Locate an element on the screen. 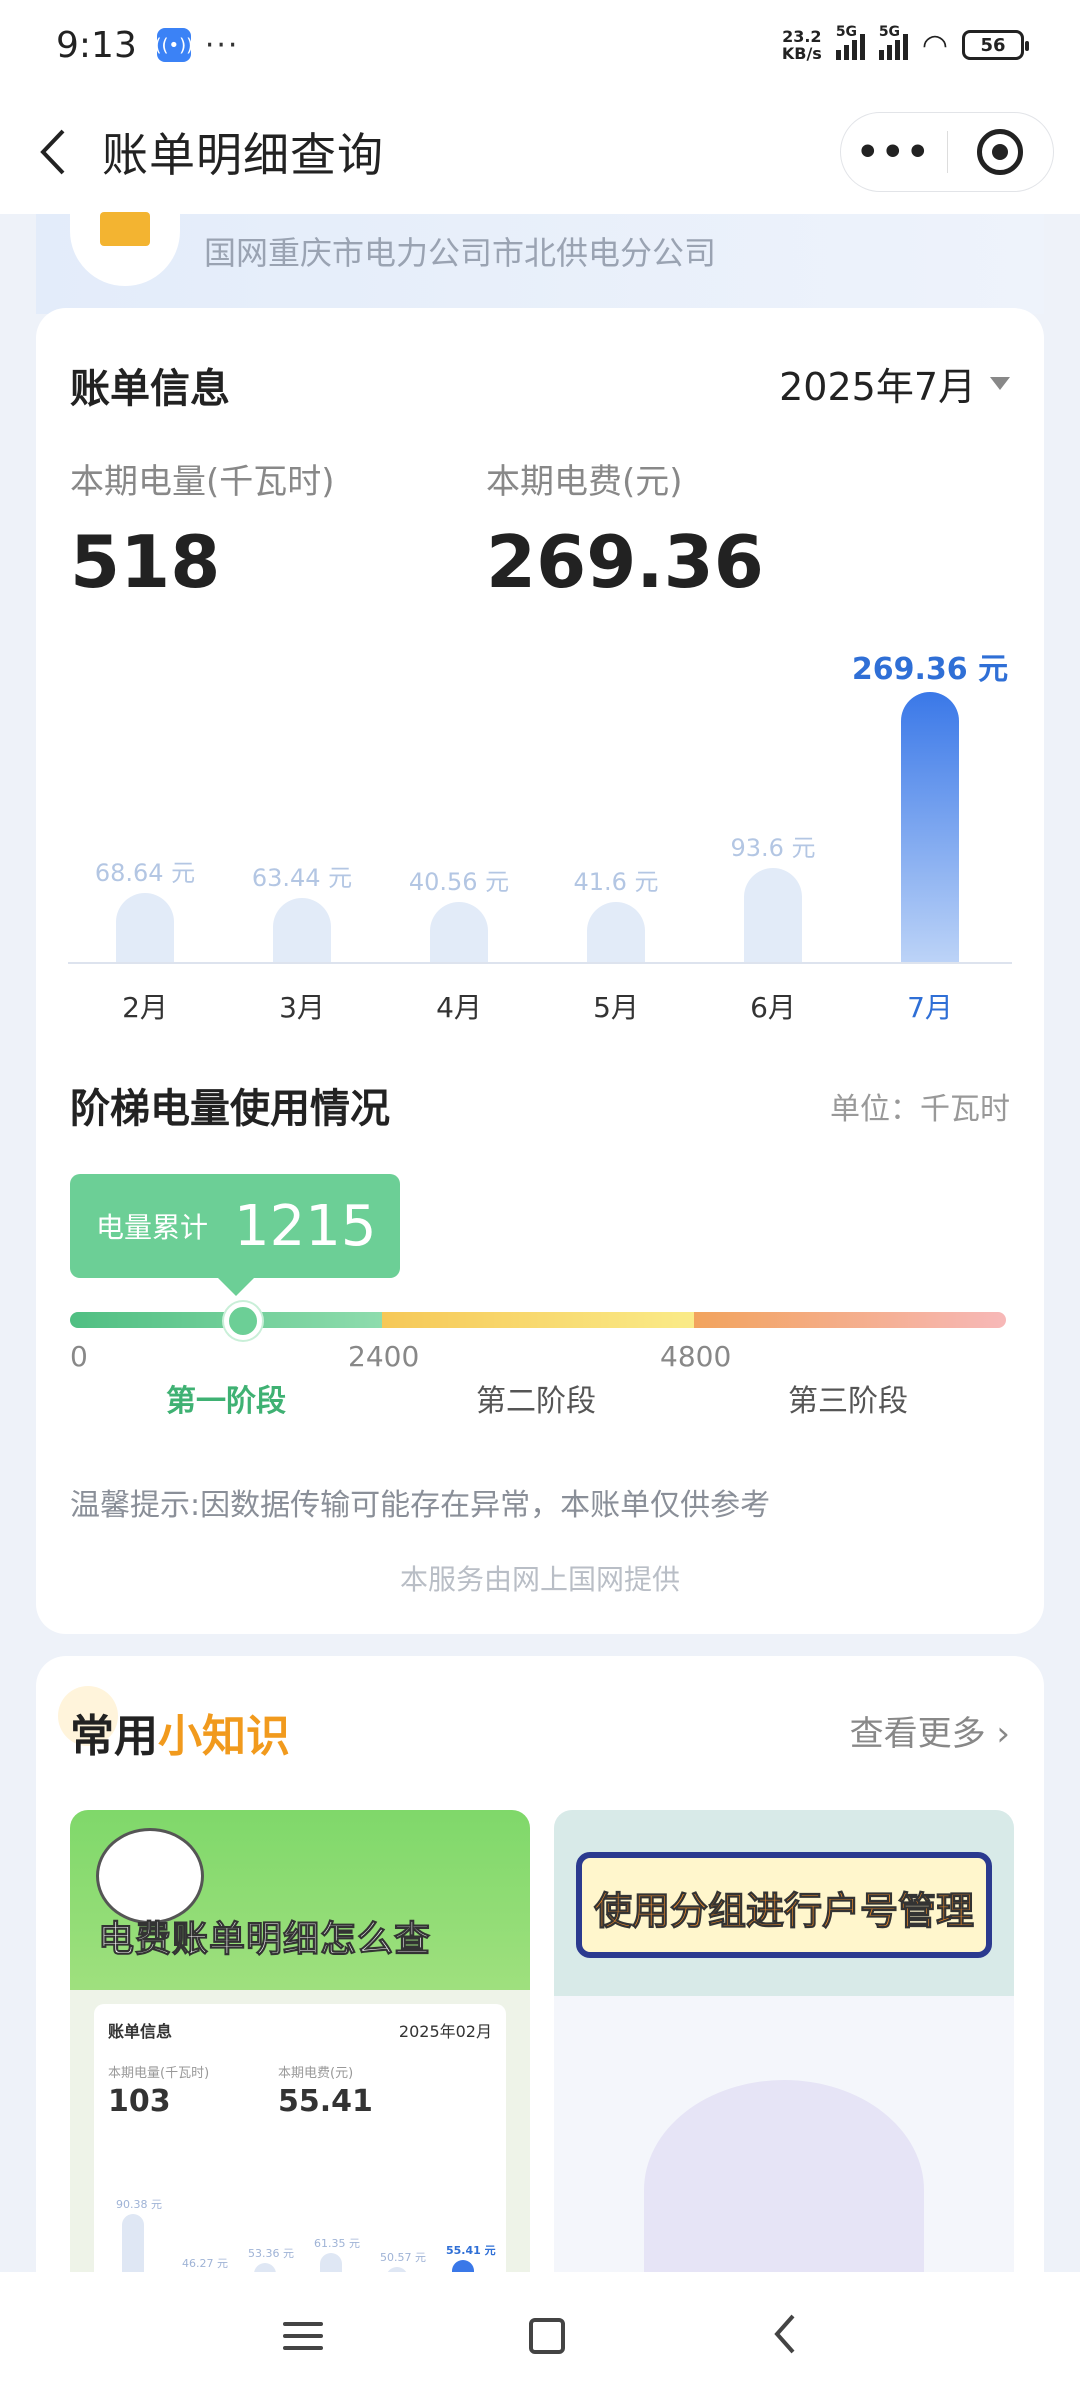 This screenshot has width=1080, height=2400. knowledge-heading-part1: 常用 is located at coordinates (114, 1736).